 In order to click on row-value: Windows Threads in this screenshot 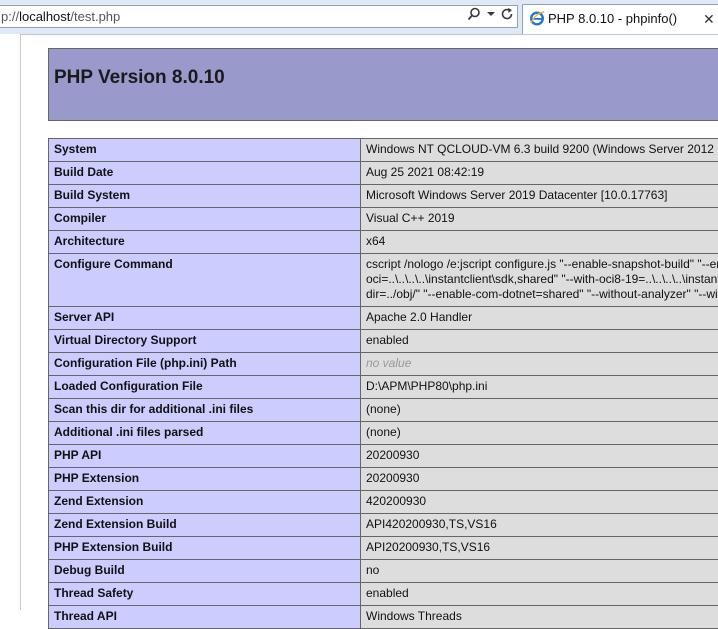, I will do `click(539, 617)`.